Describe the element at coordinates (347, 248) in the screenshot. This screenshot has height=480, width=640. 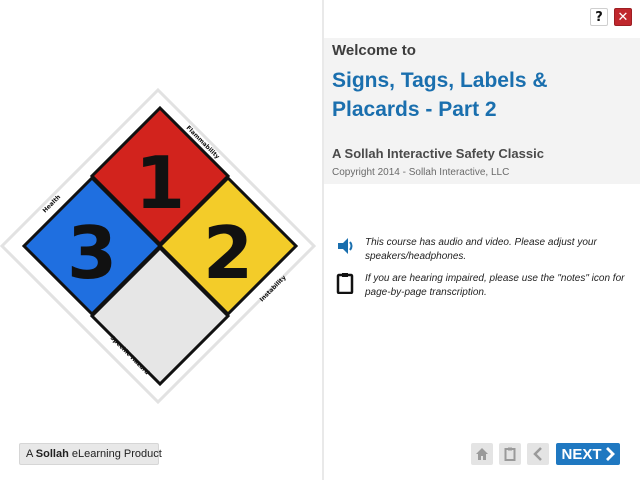
I see `speaker-icon` at that location.